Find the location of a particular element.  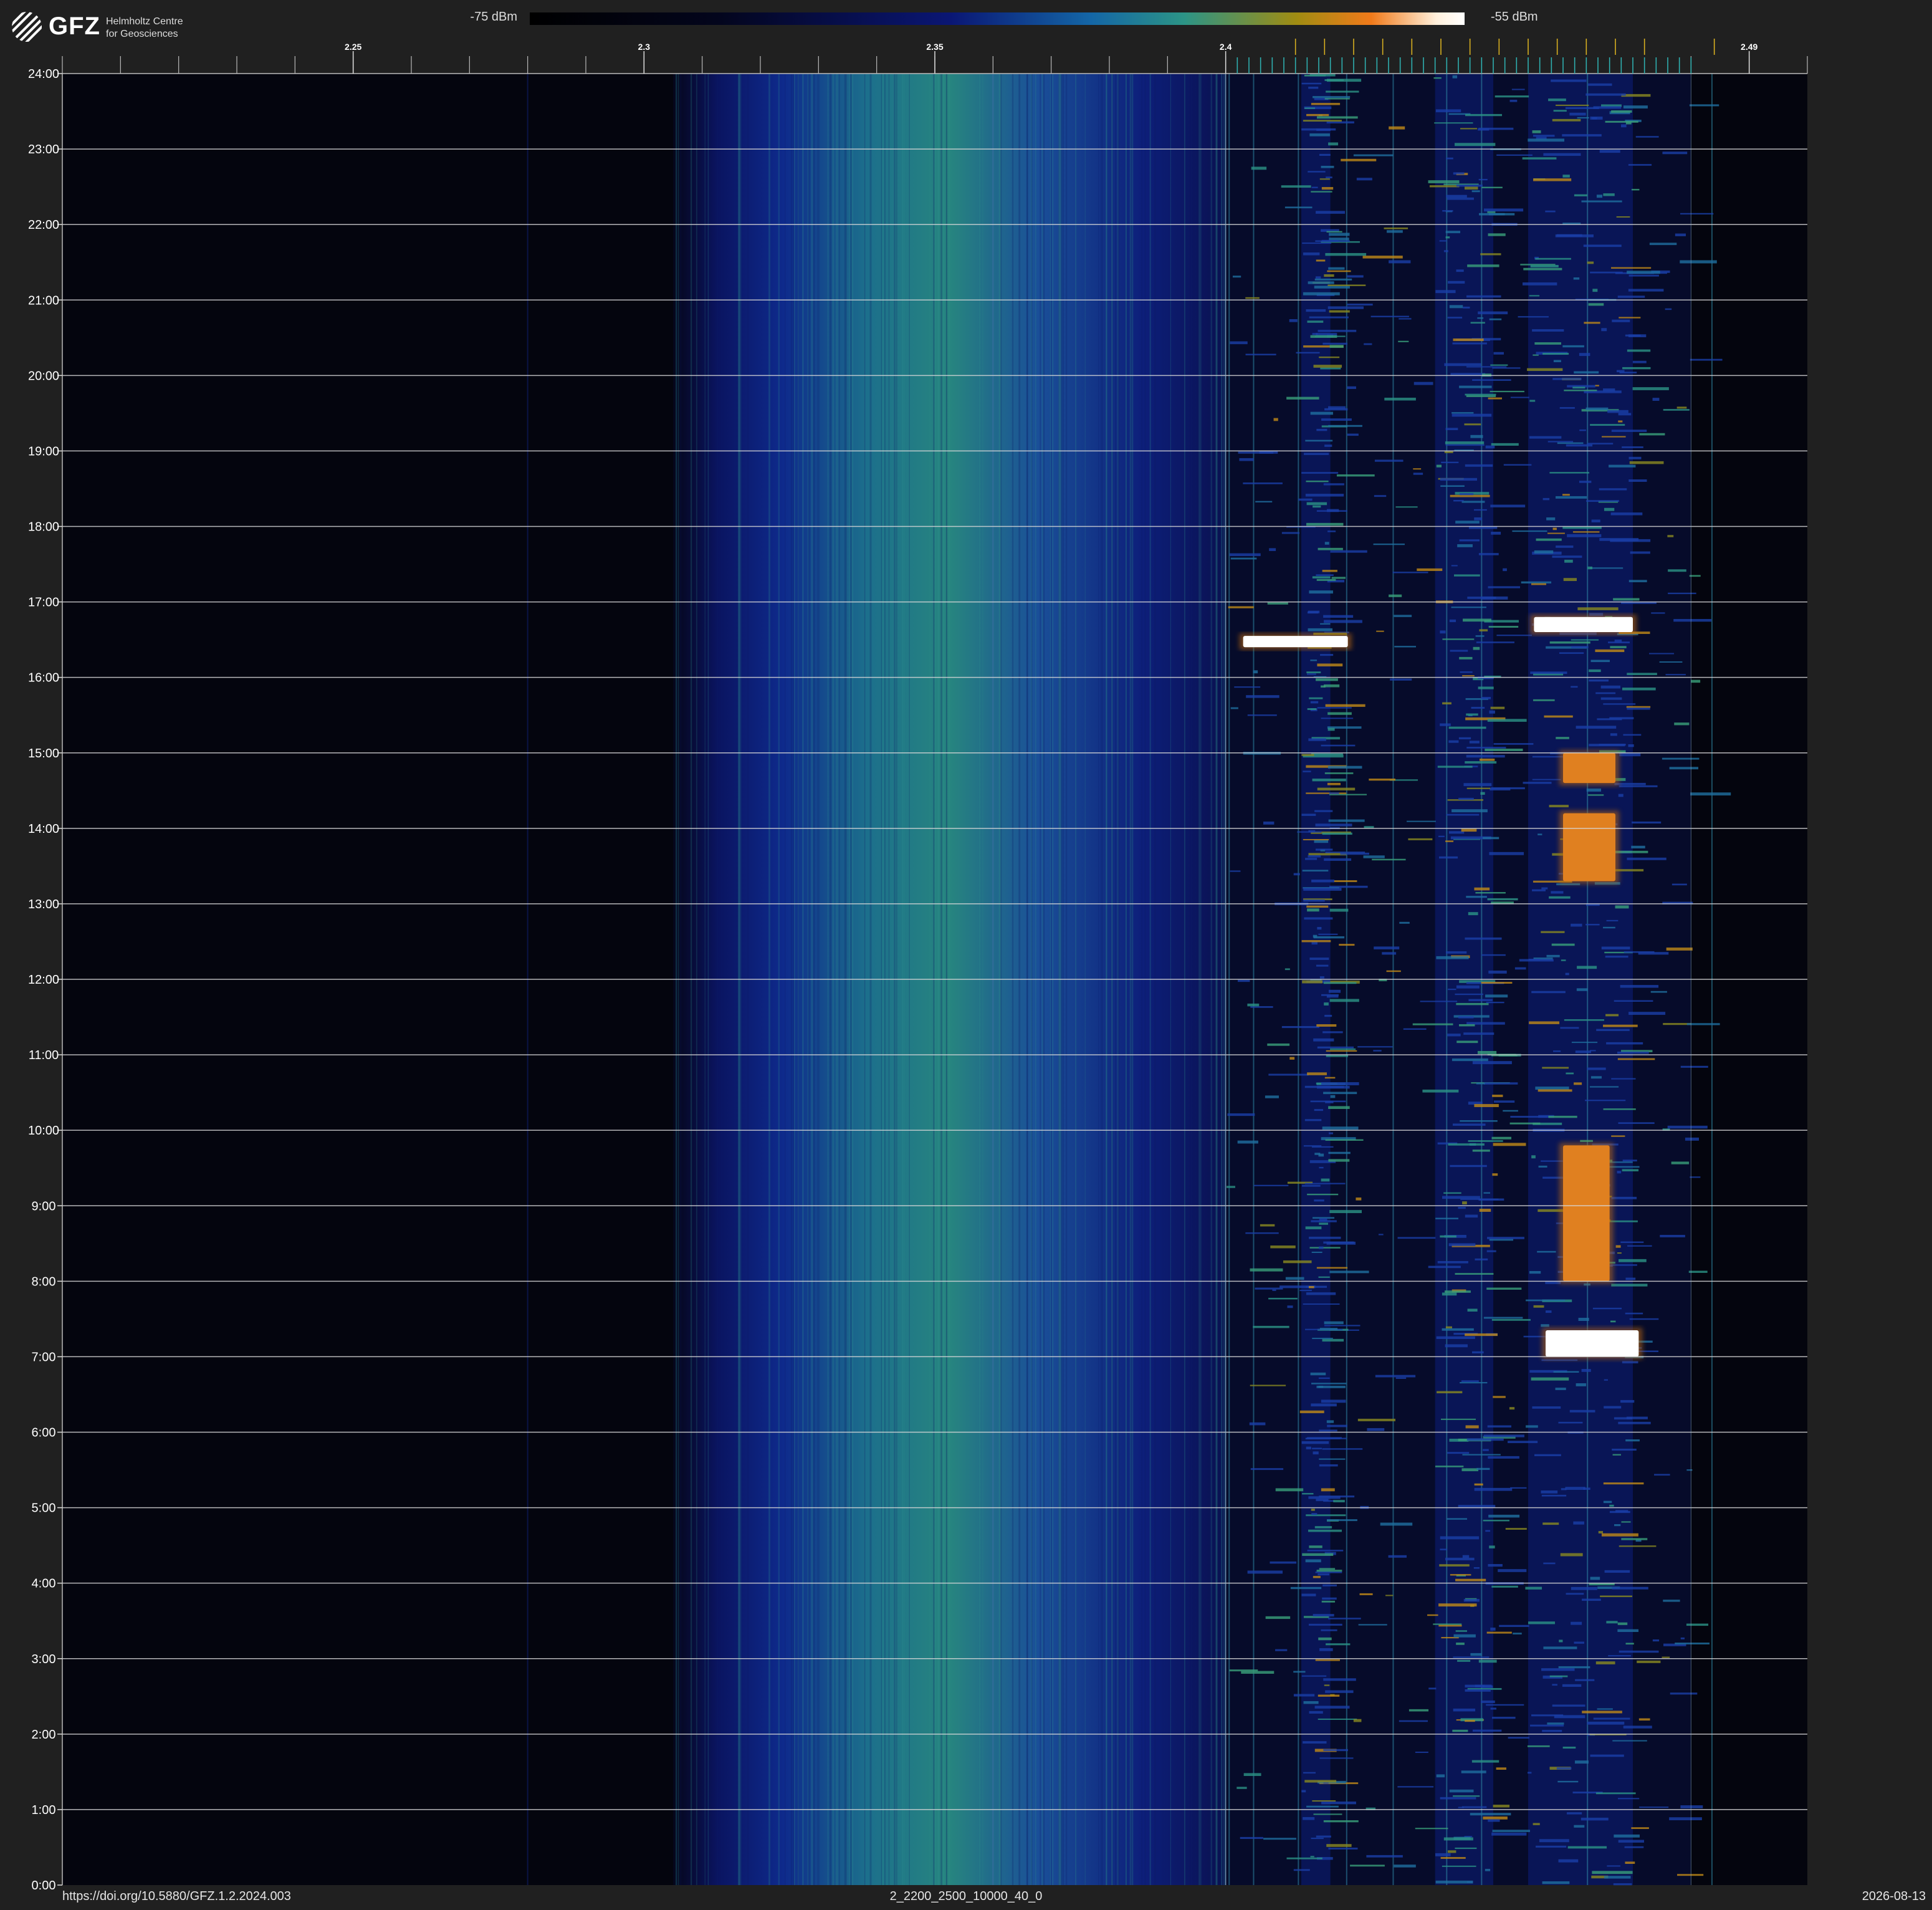

y-tick-label: 7:00 is located at coordinates (44, 1357).